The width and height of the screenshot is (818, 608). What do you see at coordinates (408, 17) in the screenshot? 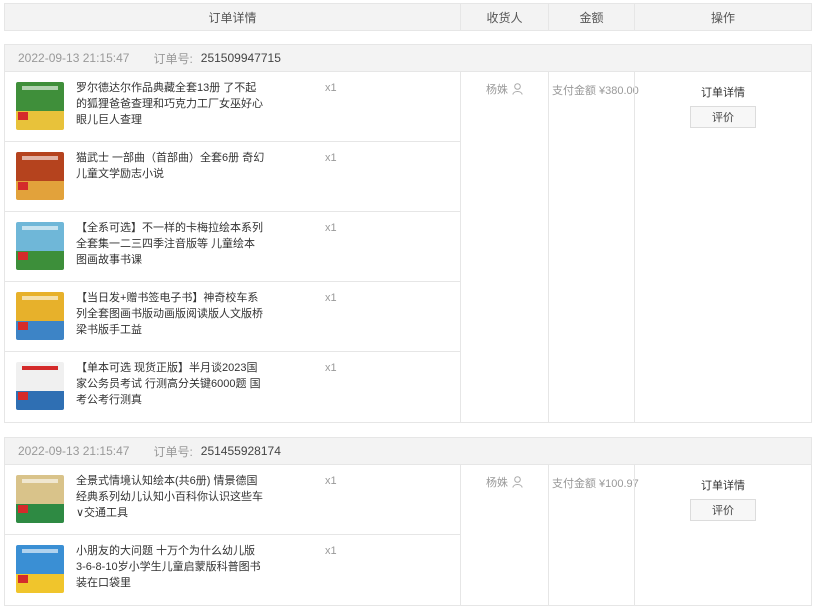
I see `table-header: 订单详情 收货人 金额 操作` at bounding box center [408, 17].